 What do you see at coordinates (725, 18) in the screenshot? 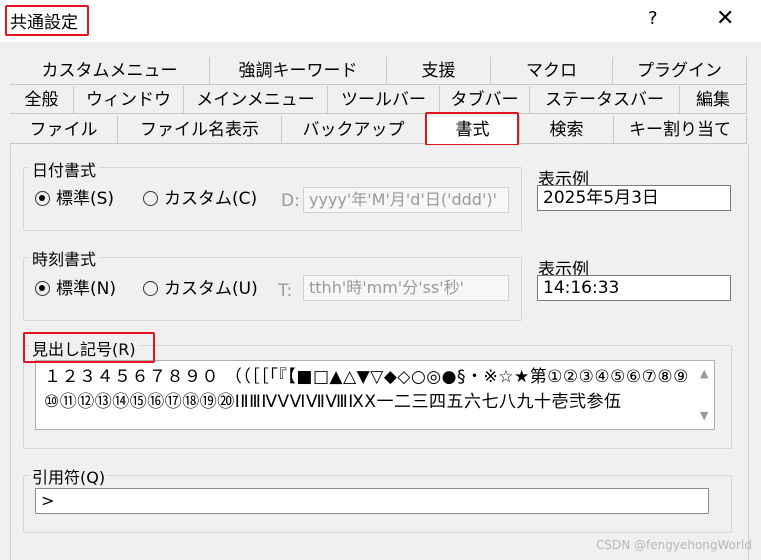
I see `close-icon: ✕` at bounding box center [725, 18].